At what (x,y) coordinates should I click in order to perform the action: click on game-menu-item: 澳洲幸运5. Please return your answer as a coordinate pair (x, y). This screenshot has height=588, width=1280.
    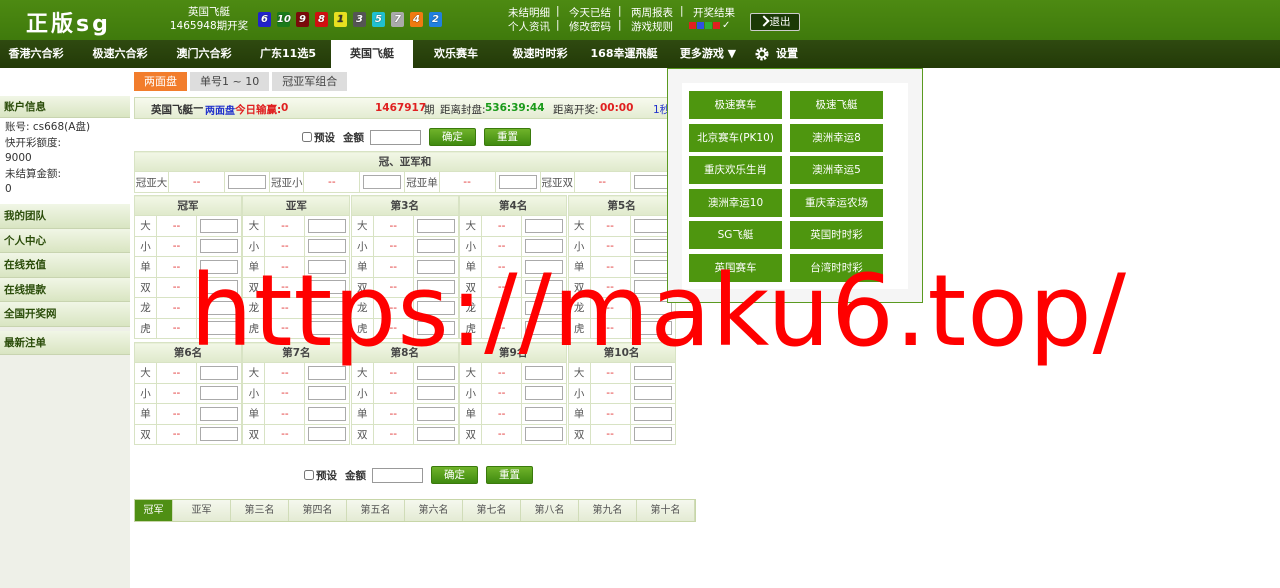
    Looking at the image, I should click on (836, 170).